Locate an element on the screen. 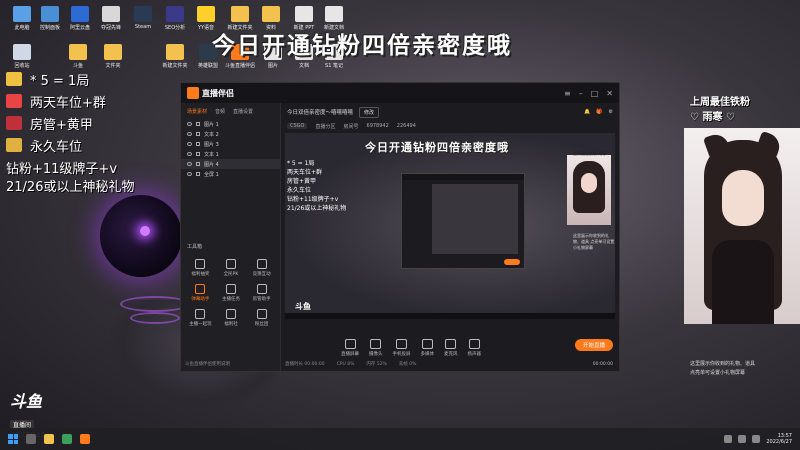 This screenshot has width=800, height=450. face-shape is located at coordinates (589, 183).